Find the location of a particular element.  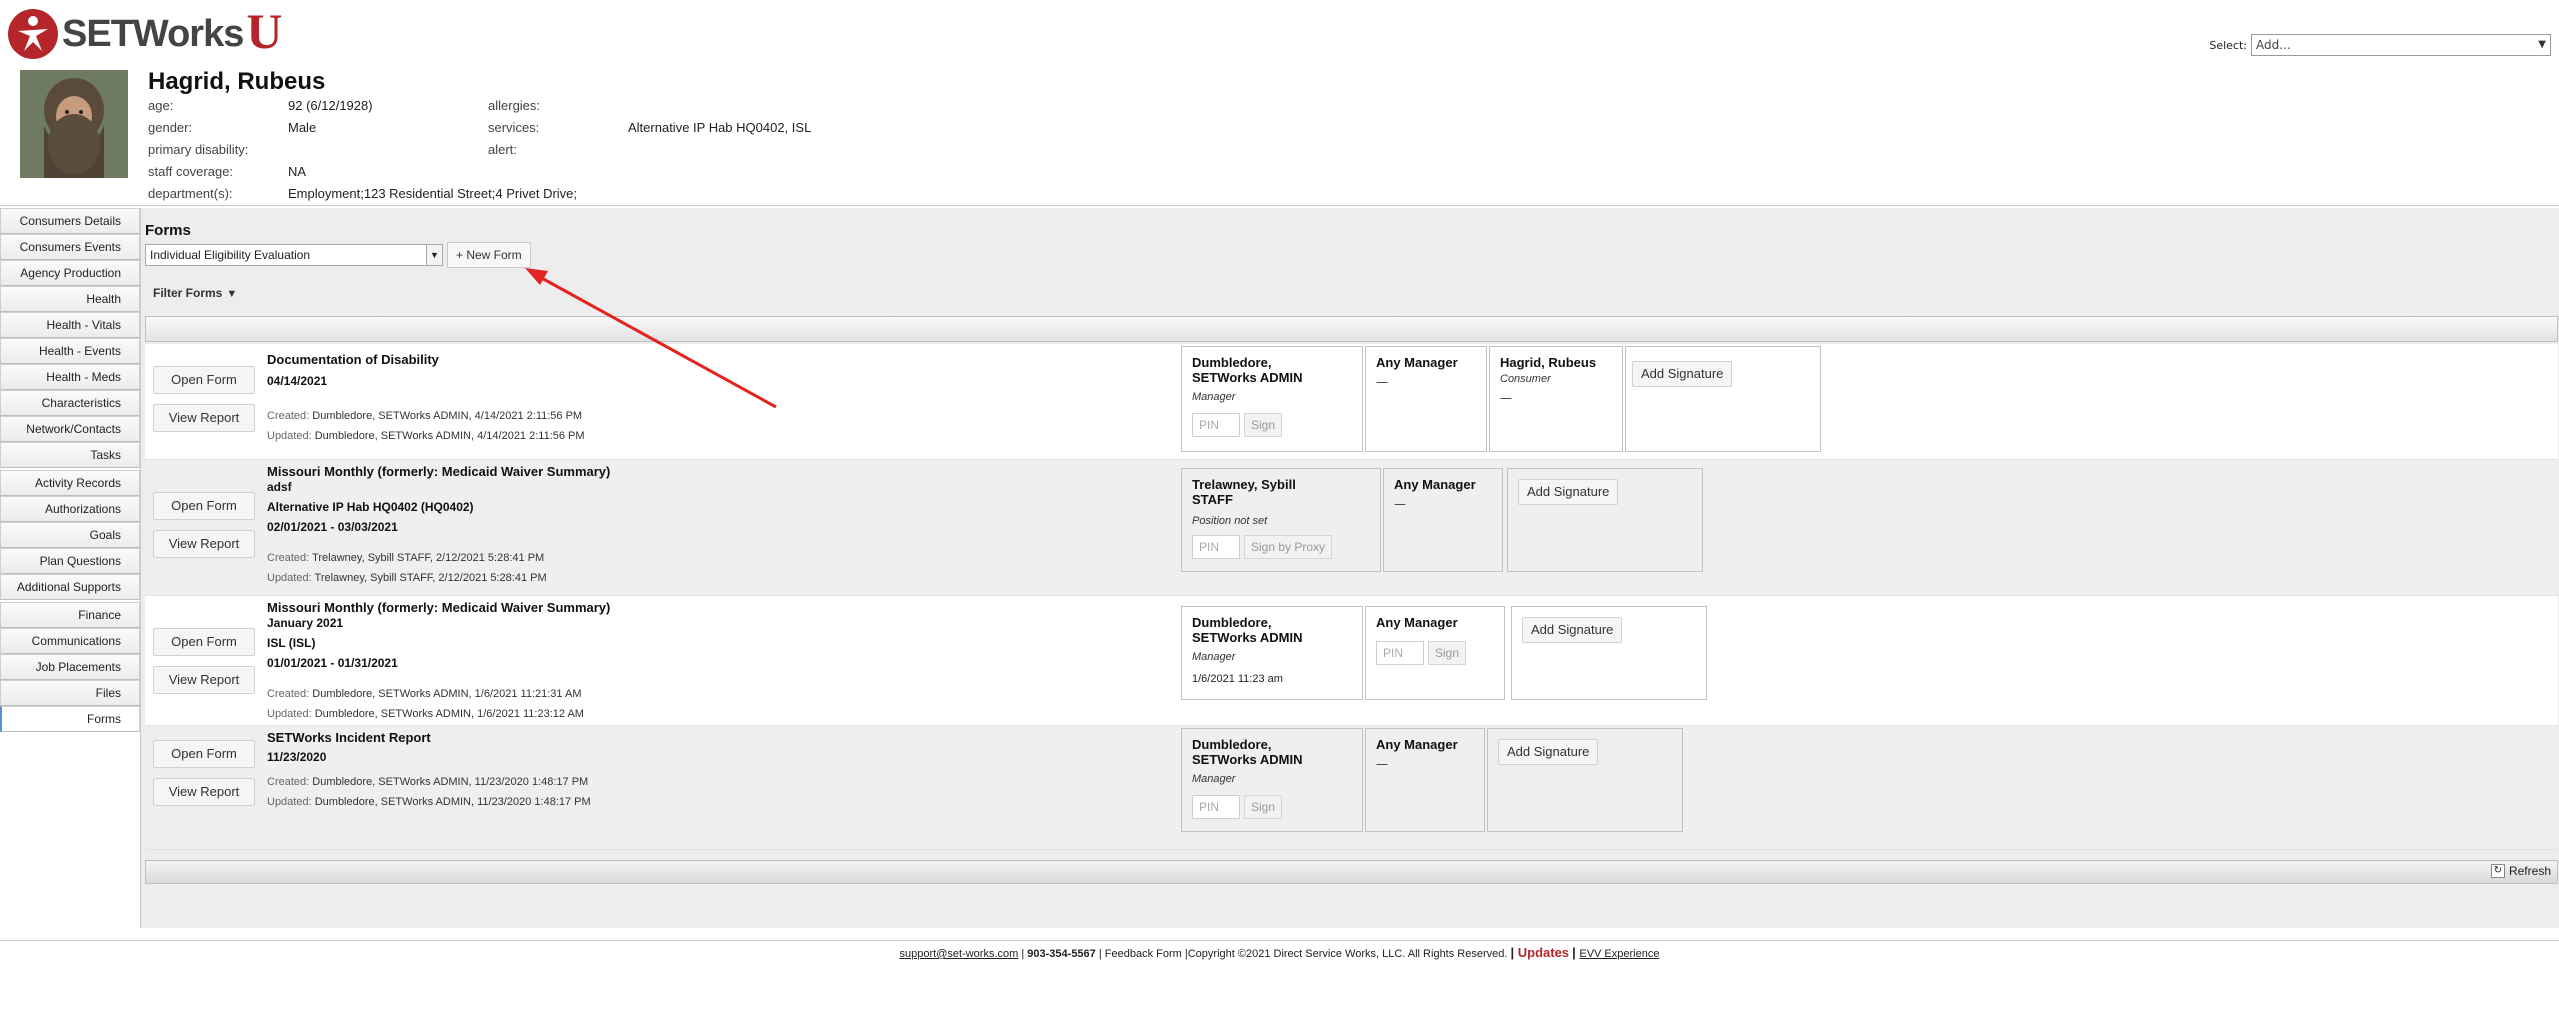

sidebar-item-goals: Goals is located at coordinates (70, 535).